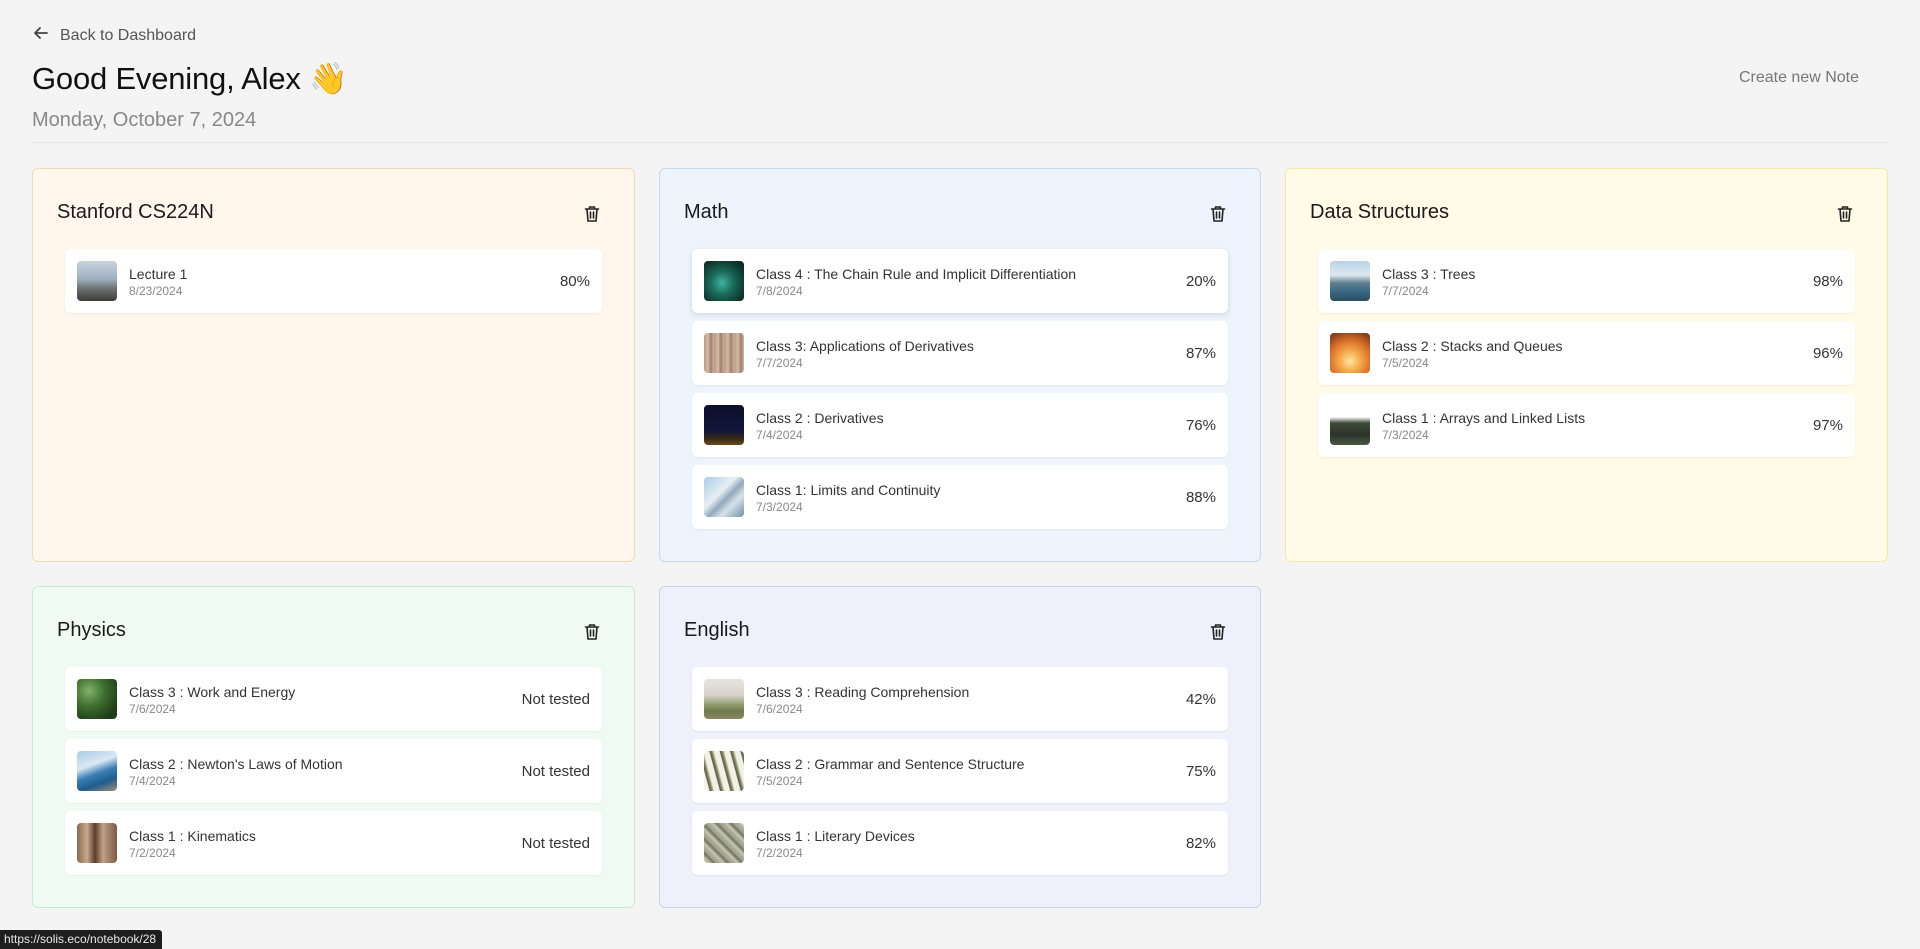  I want to click on notebook-card-stanford-cs224n: Stanford CS224N Lecture 1 8/23/2024 80%, so click(333, 365).